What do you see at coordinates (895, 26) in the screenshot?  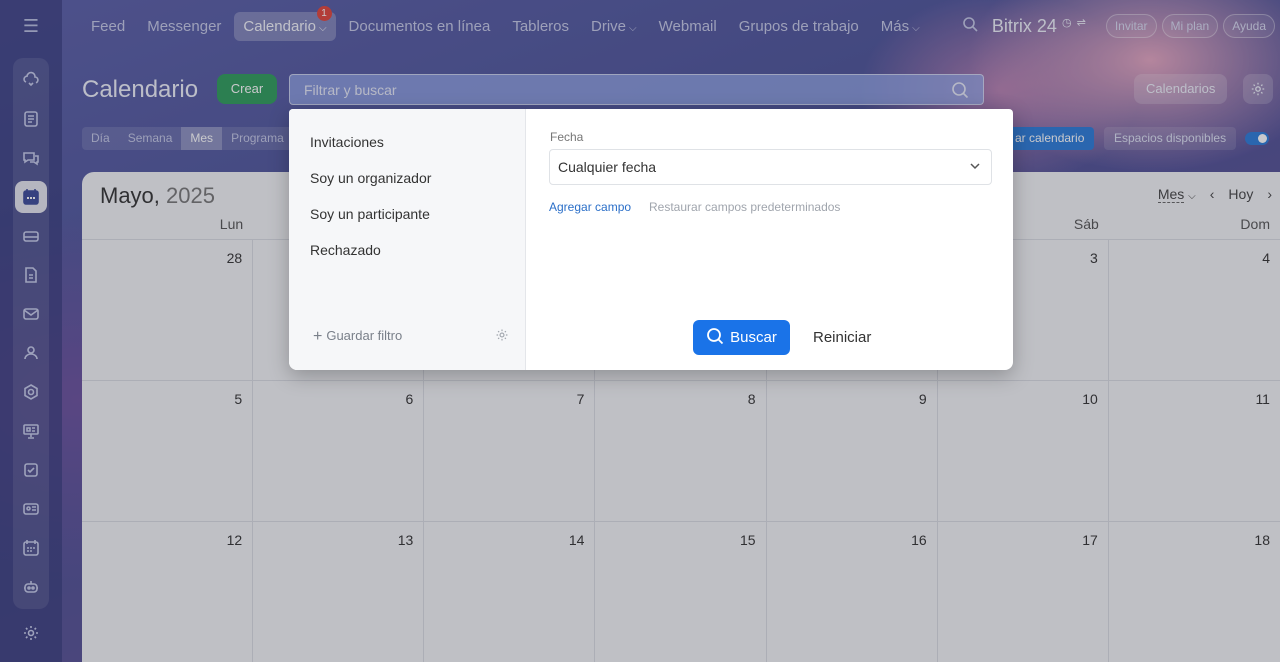 I see `nav-mas-label: Más` at bounding box center [895, 26].